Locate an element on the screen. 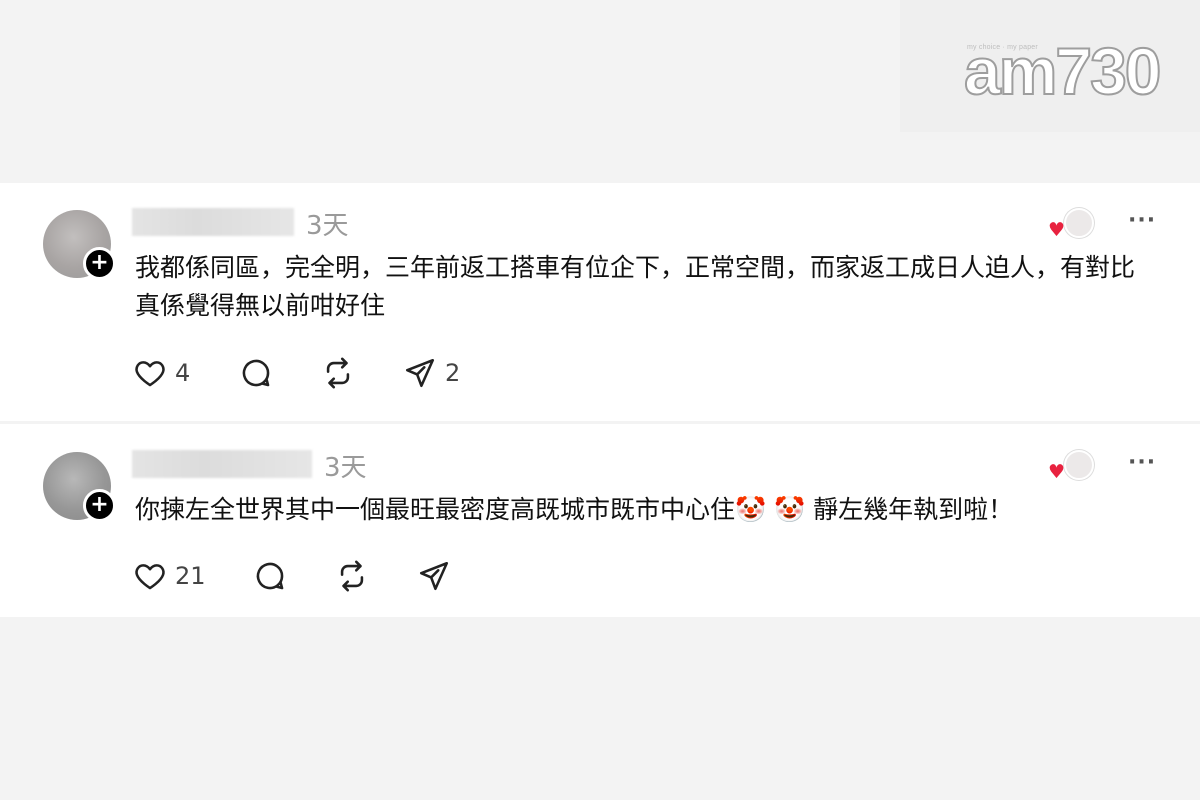 This screenshot has width=1200, height=800. like-count: 4 is located at coordinates (183, 373).